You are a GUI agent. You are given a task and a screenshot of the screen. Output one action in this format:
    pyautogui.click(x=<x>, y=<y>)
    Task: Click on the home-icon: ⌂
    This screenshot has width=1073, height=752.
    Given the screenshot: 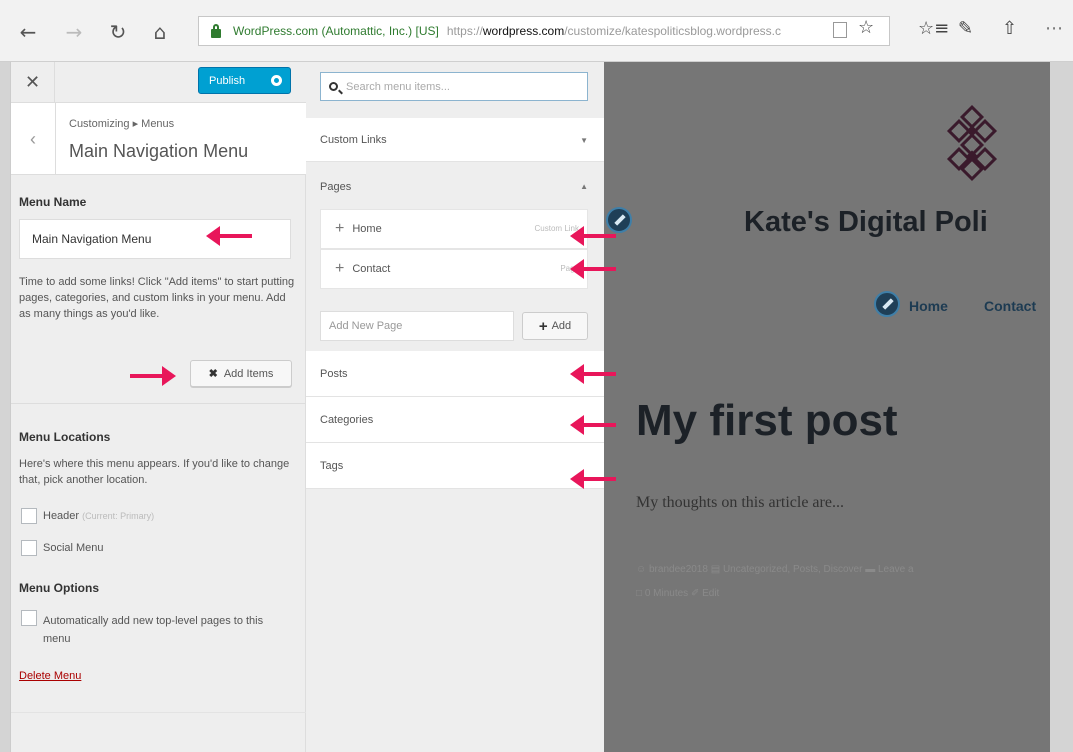 What is the action you would take?
    pyautogui.click(x=160, y=32)
    